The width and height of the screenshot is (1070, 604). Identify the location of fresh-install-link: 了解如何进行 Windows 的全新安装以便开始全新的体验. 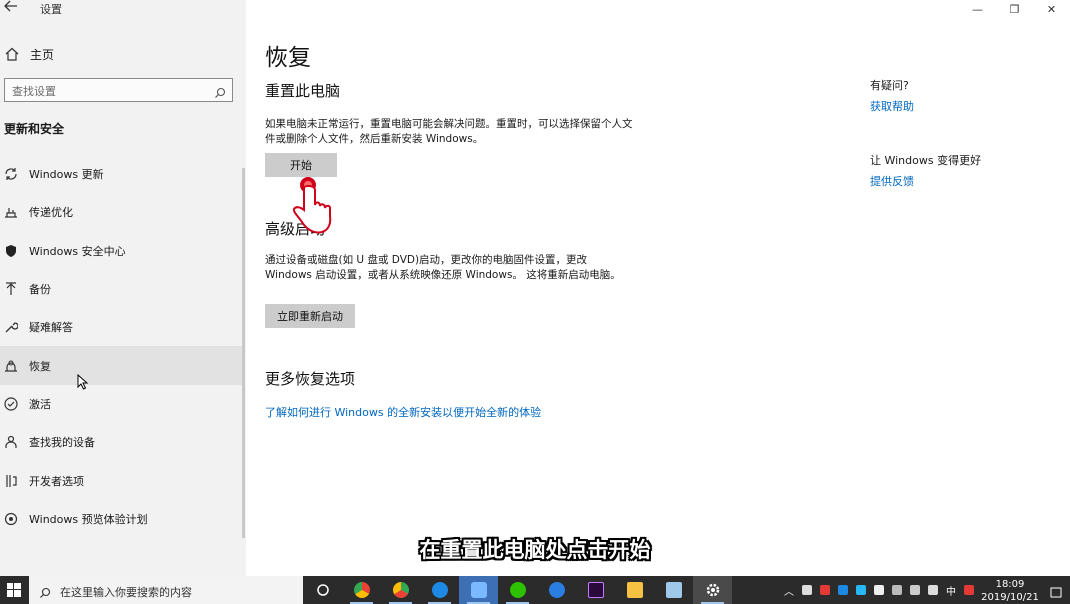
(403, 412).